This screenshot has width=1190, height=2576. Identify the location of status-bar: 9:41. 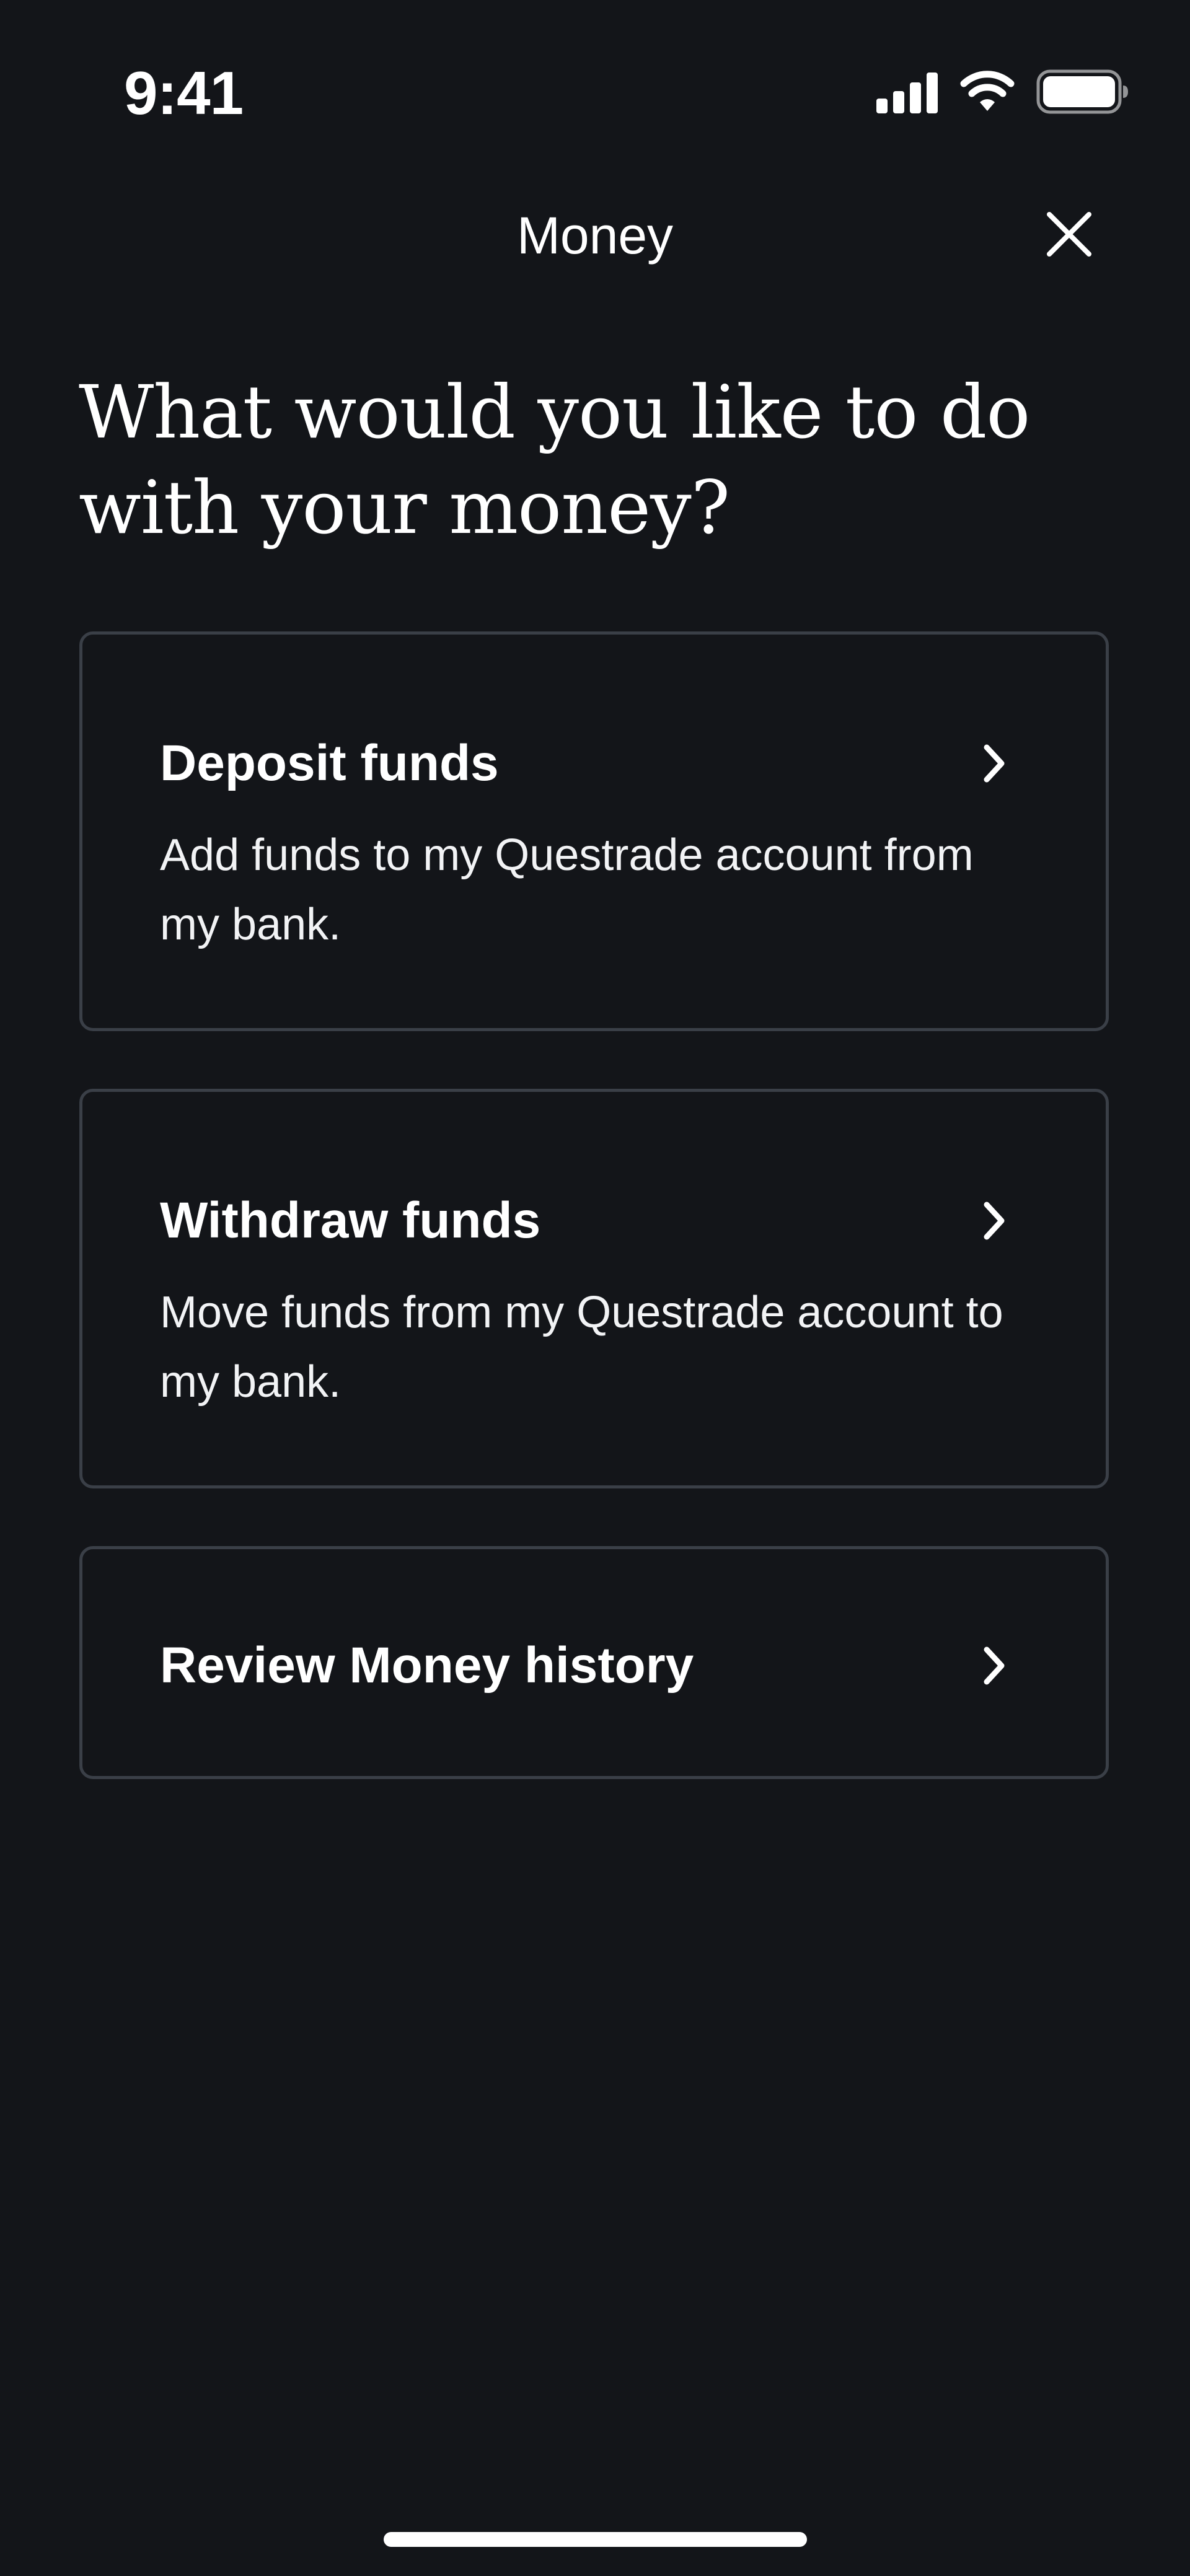
(595, 93).